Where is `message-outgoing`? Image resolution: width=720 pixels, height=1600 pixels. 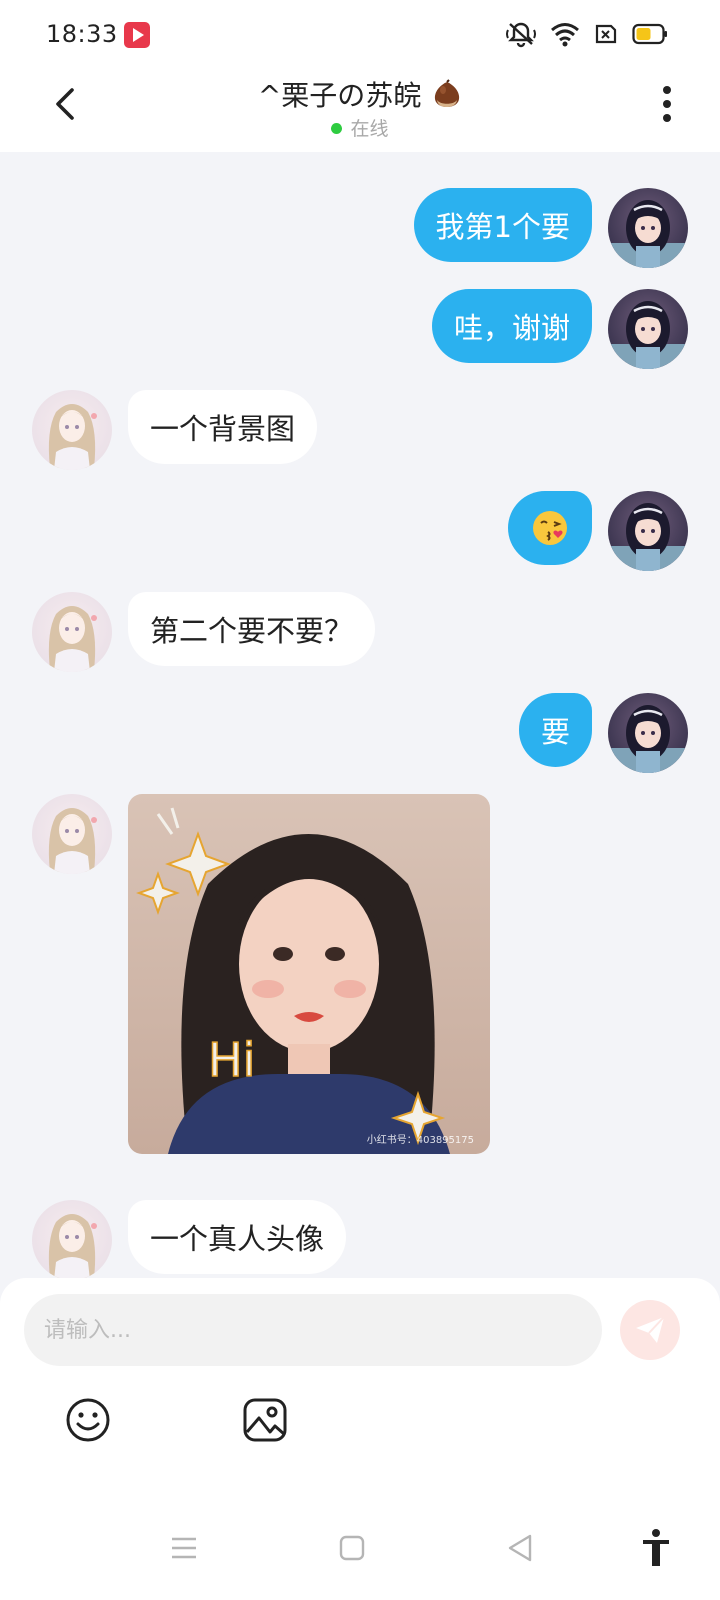 message-outgoing is located at coordinates (598, 531).